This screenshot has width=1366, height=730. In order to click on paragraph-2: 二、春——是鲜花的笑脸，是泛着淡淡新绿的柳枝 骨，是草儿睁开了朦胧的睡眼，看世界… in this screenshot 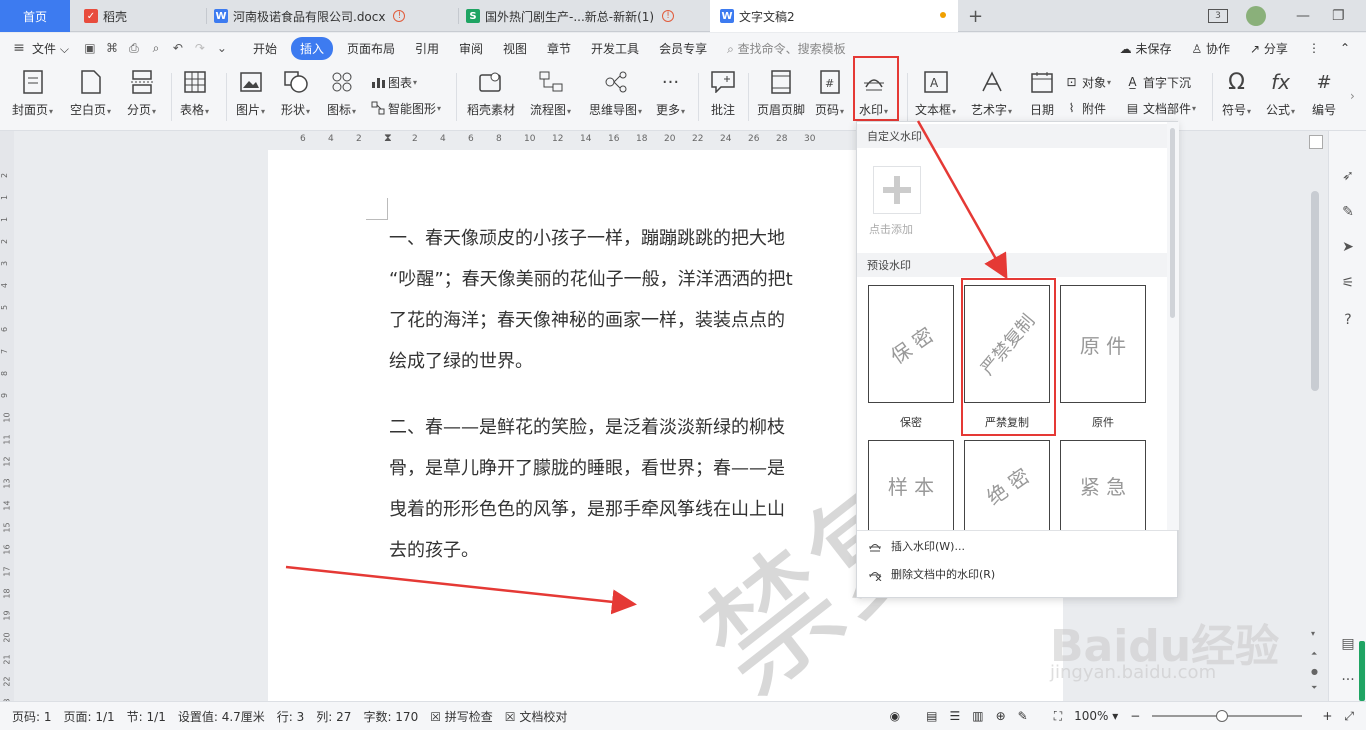, I will do `click(629, 489)`.